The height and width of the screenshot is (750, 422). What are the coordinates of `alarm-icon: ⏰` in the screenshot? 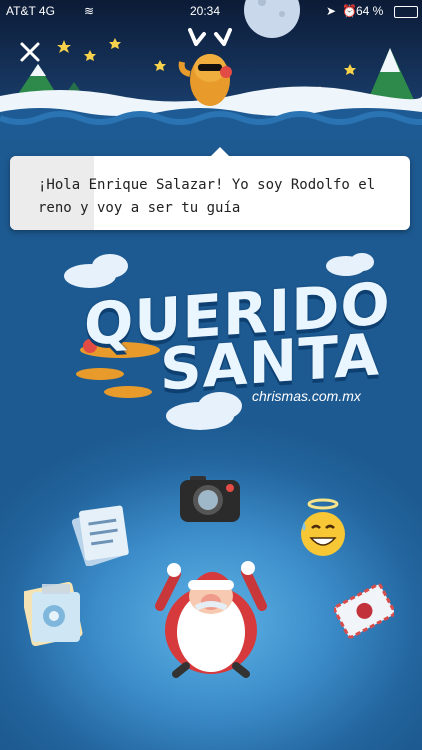 It's located at (349, 11).